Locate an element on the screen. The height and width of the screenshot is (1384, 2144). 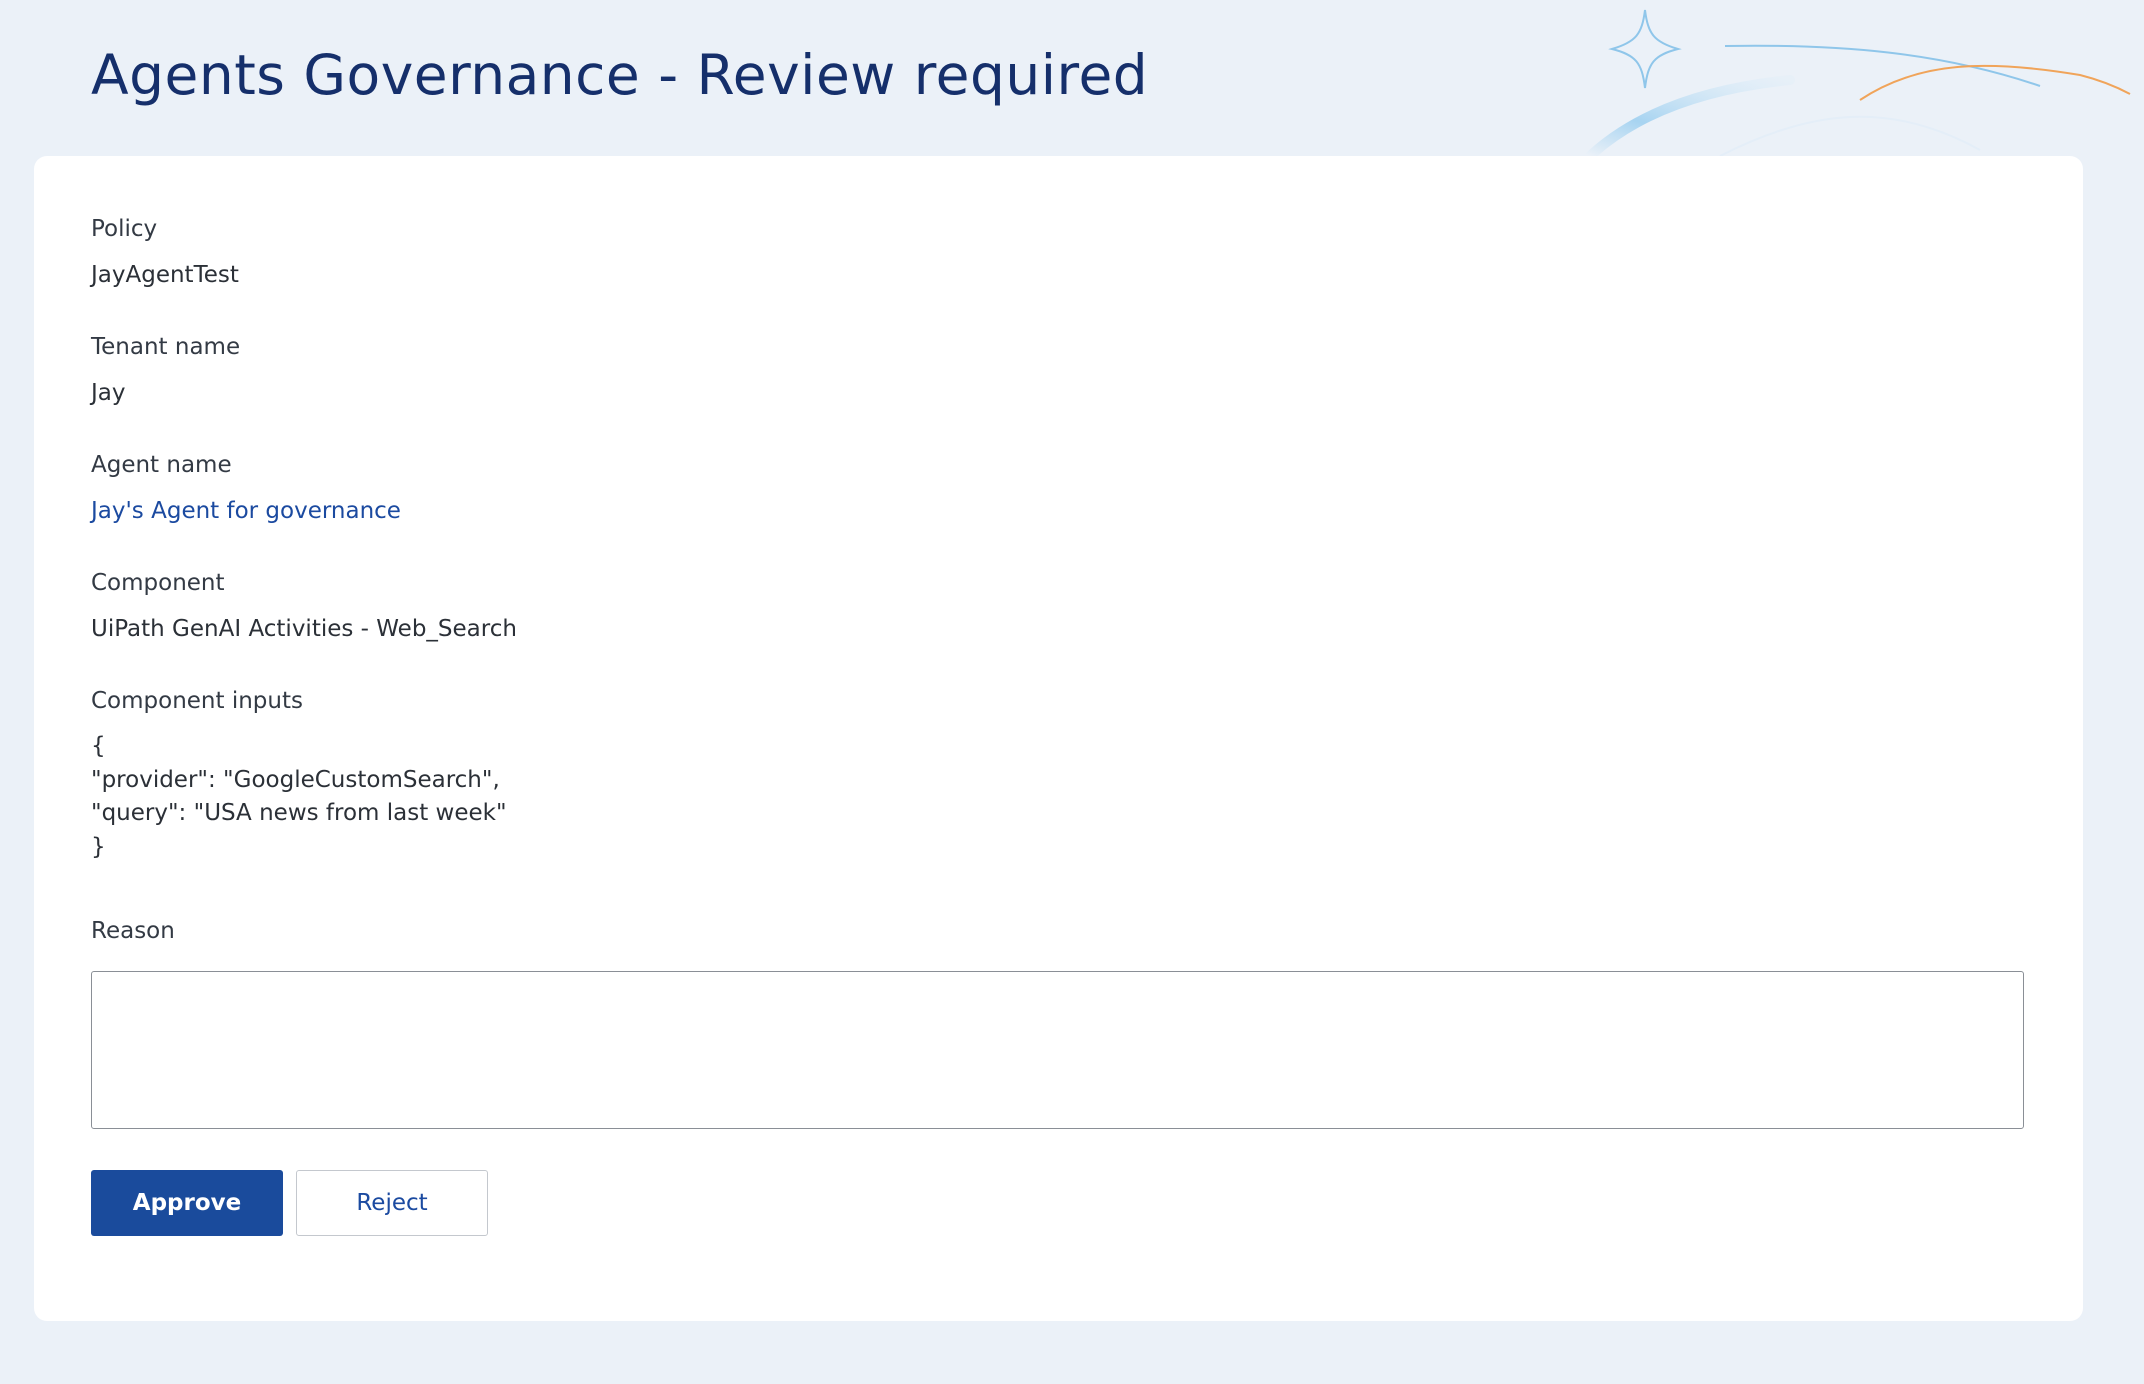
reason-field: Reason is located at coordinates (133, 931).